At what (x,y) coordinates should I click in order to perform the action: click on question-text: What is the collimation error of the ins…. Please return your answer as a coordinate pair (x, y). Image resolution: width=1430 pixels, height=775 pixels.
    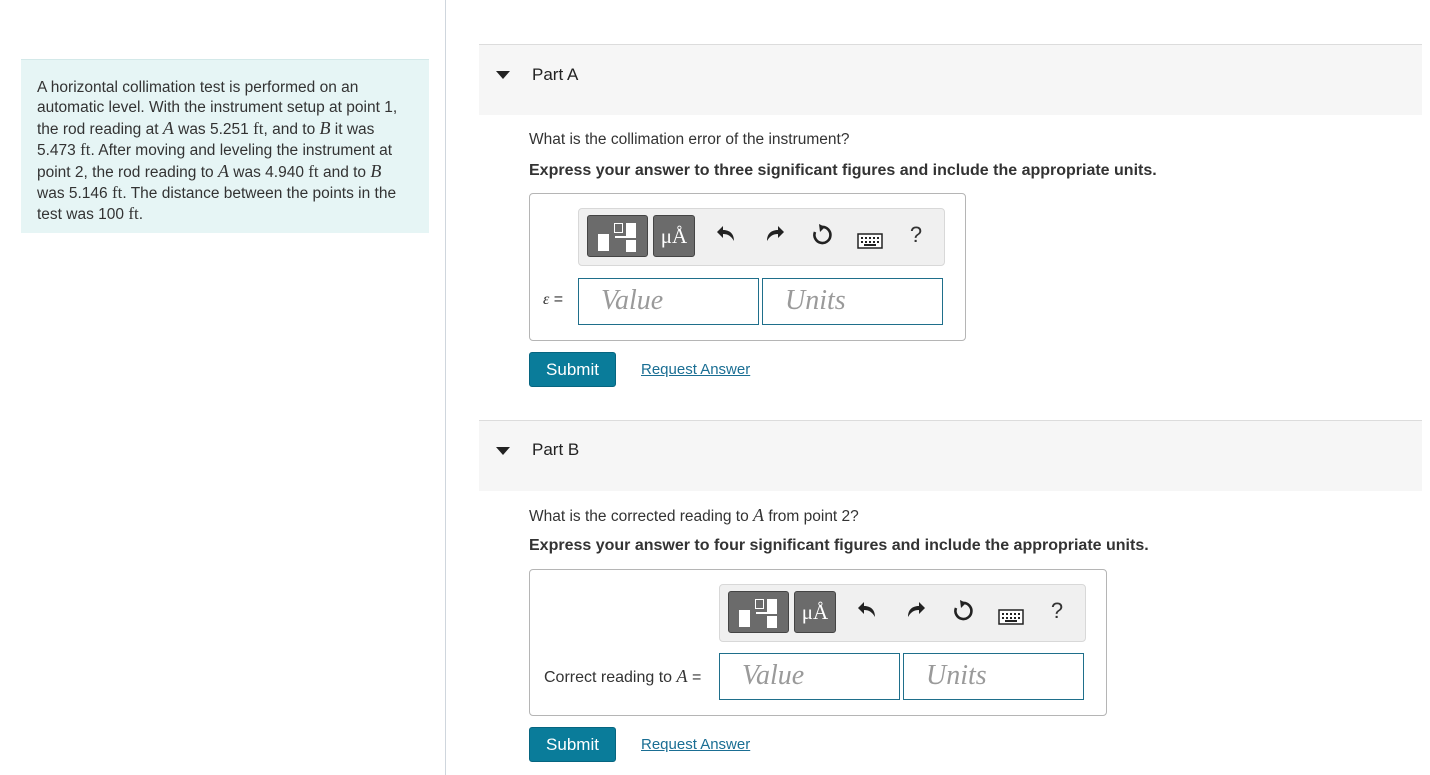
    Looking at the image, I should click on (689, 139).